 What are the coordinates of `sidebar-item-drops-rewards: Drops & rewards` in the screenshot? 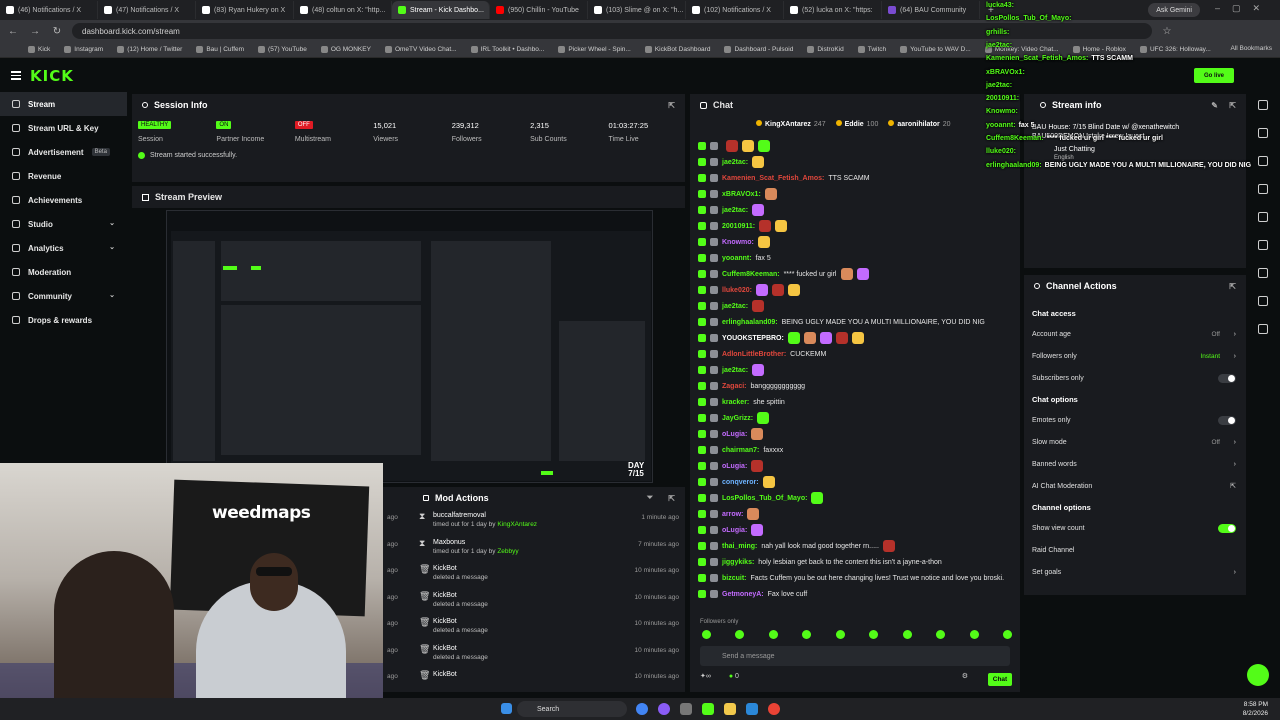 It's located at (63, 320).